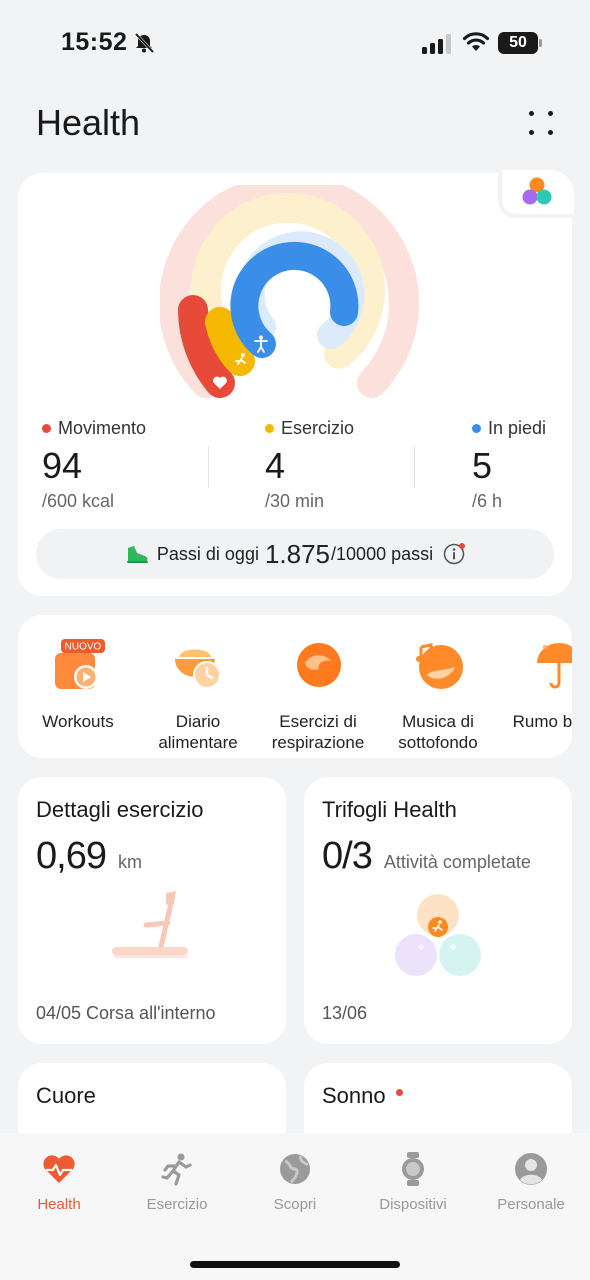  What do you see at coordinates (83, 647) in the screenshot?
I see `new-badge: NUOVO` at bounding box center [83, 647].